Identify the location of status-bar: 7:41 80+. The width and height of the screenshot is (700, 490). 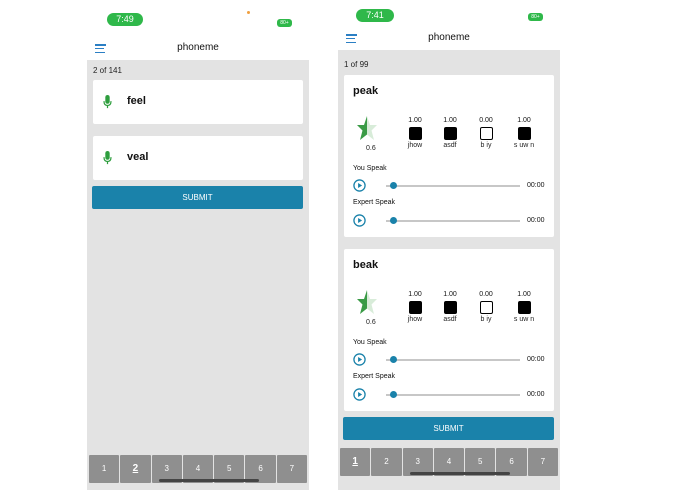
(449, 16).